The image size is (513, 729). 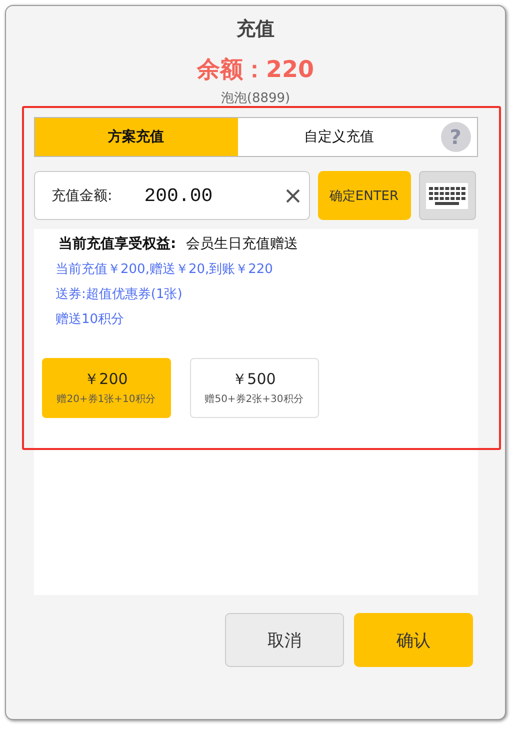 I want to click on benefit-line: 赠送10积分, so click(x=91, y=319).